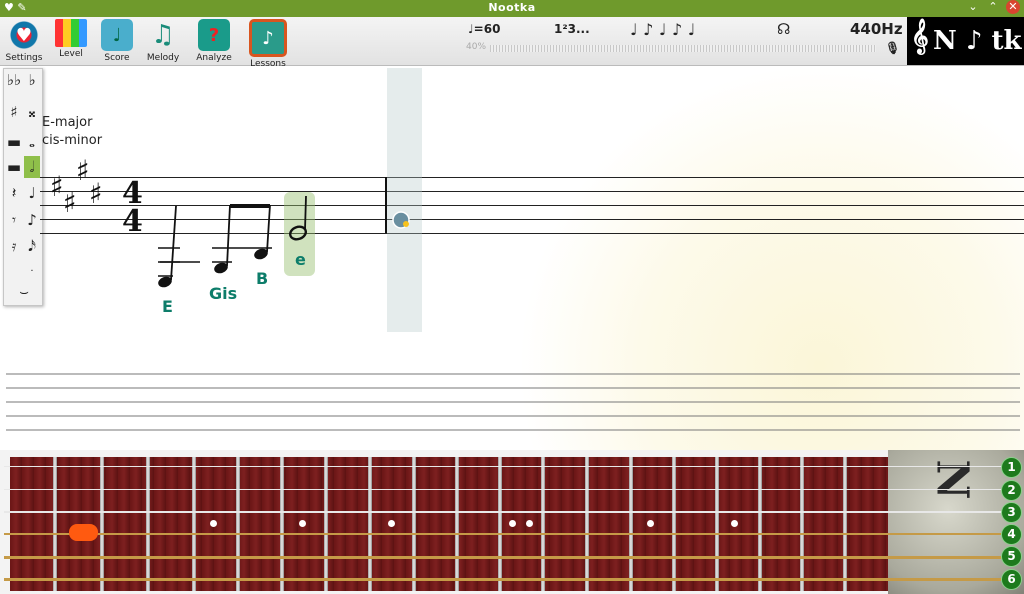  I want to click on string-number-2: 2, so click(1011, 490).